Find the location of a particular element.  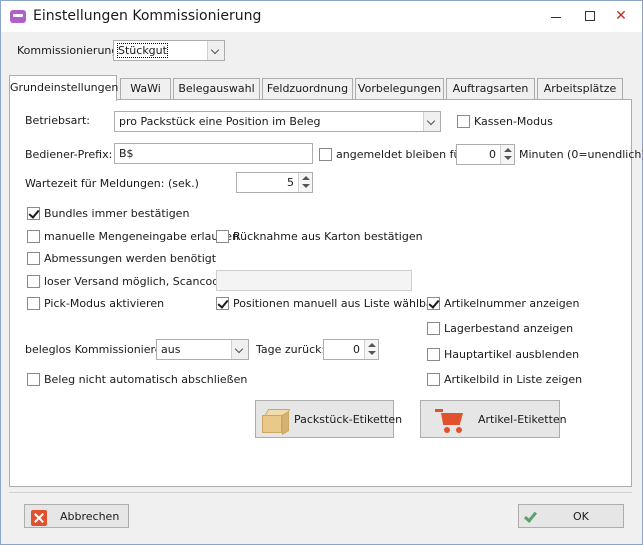

betriebsart-label: Betriebsart: is located at coordinates (57, 120).